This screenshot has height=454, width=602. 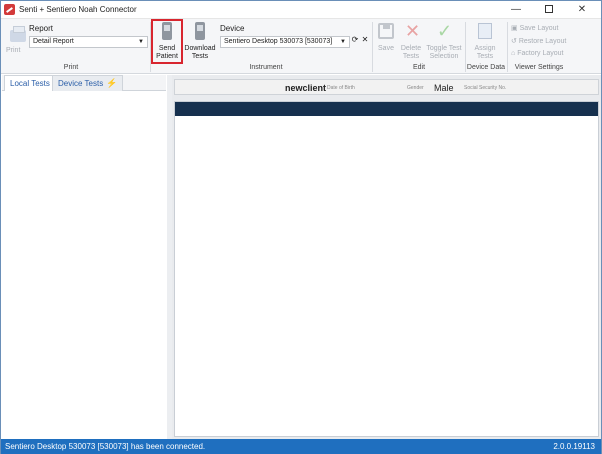 I want to click on app-logo-icon, so click(x=9, y=9).